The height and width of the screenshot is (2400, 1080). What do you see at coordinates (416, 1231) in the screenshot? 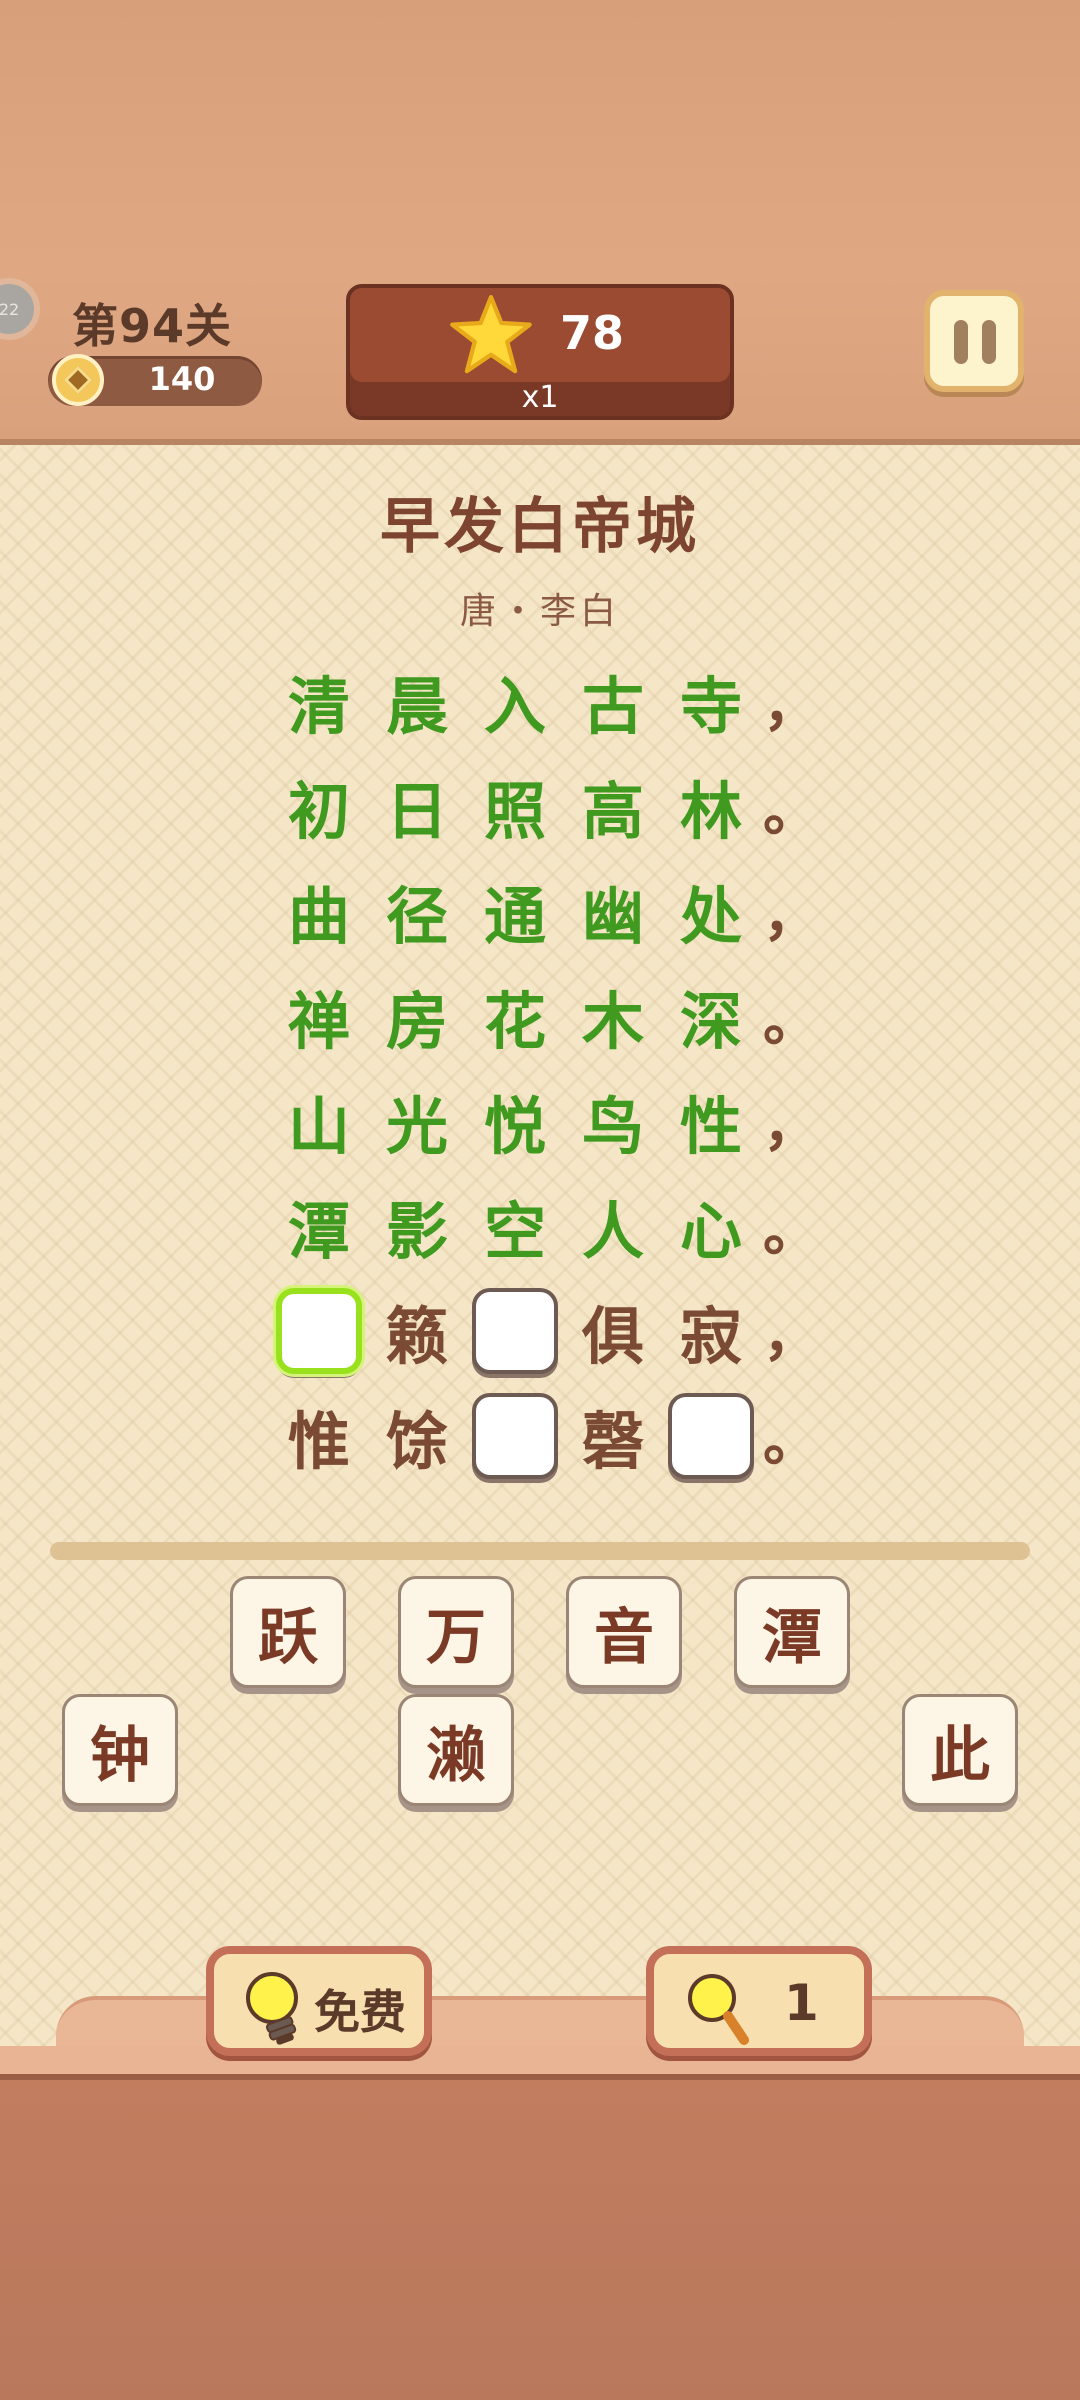
I see `poem-char-solved: 影` at bounding box center [416, 1231].